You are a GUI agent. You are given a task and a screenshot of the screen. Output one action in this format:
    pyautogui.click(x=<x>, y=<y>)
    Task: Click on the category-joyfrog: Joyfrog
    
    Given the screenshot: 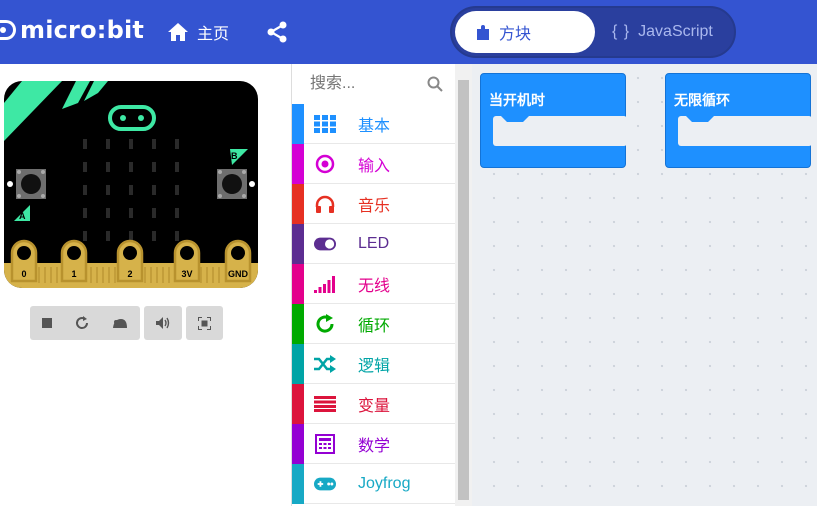 What is the action you would take?
    pyautogui.click(x=373, y=483)
    